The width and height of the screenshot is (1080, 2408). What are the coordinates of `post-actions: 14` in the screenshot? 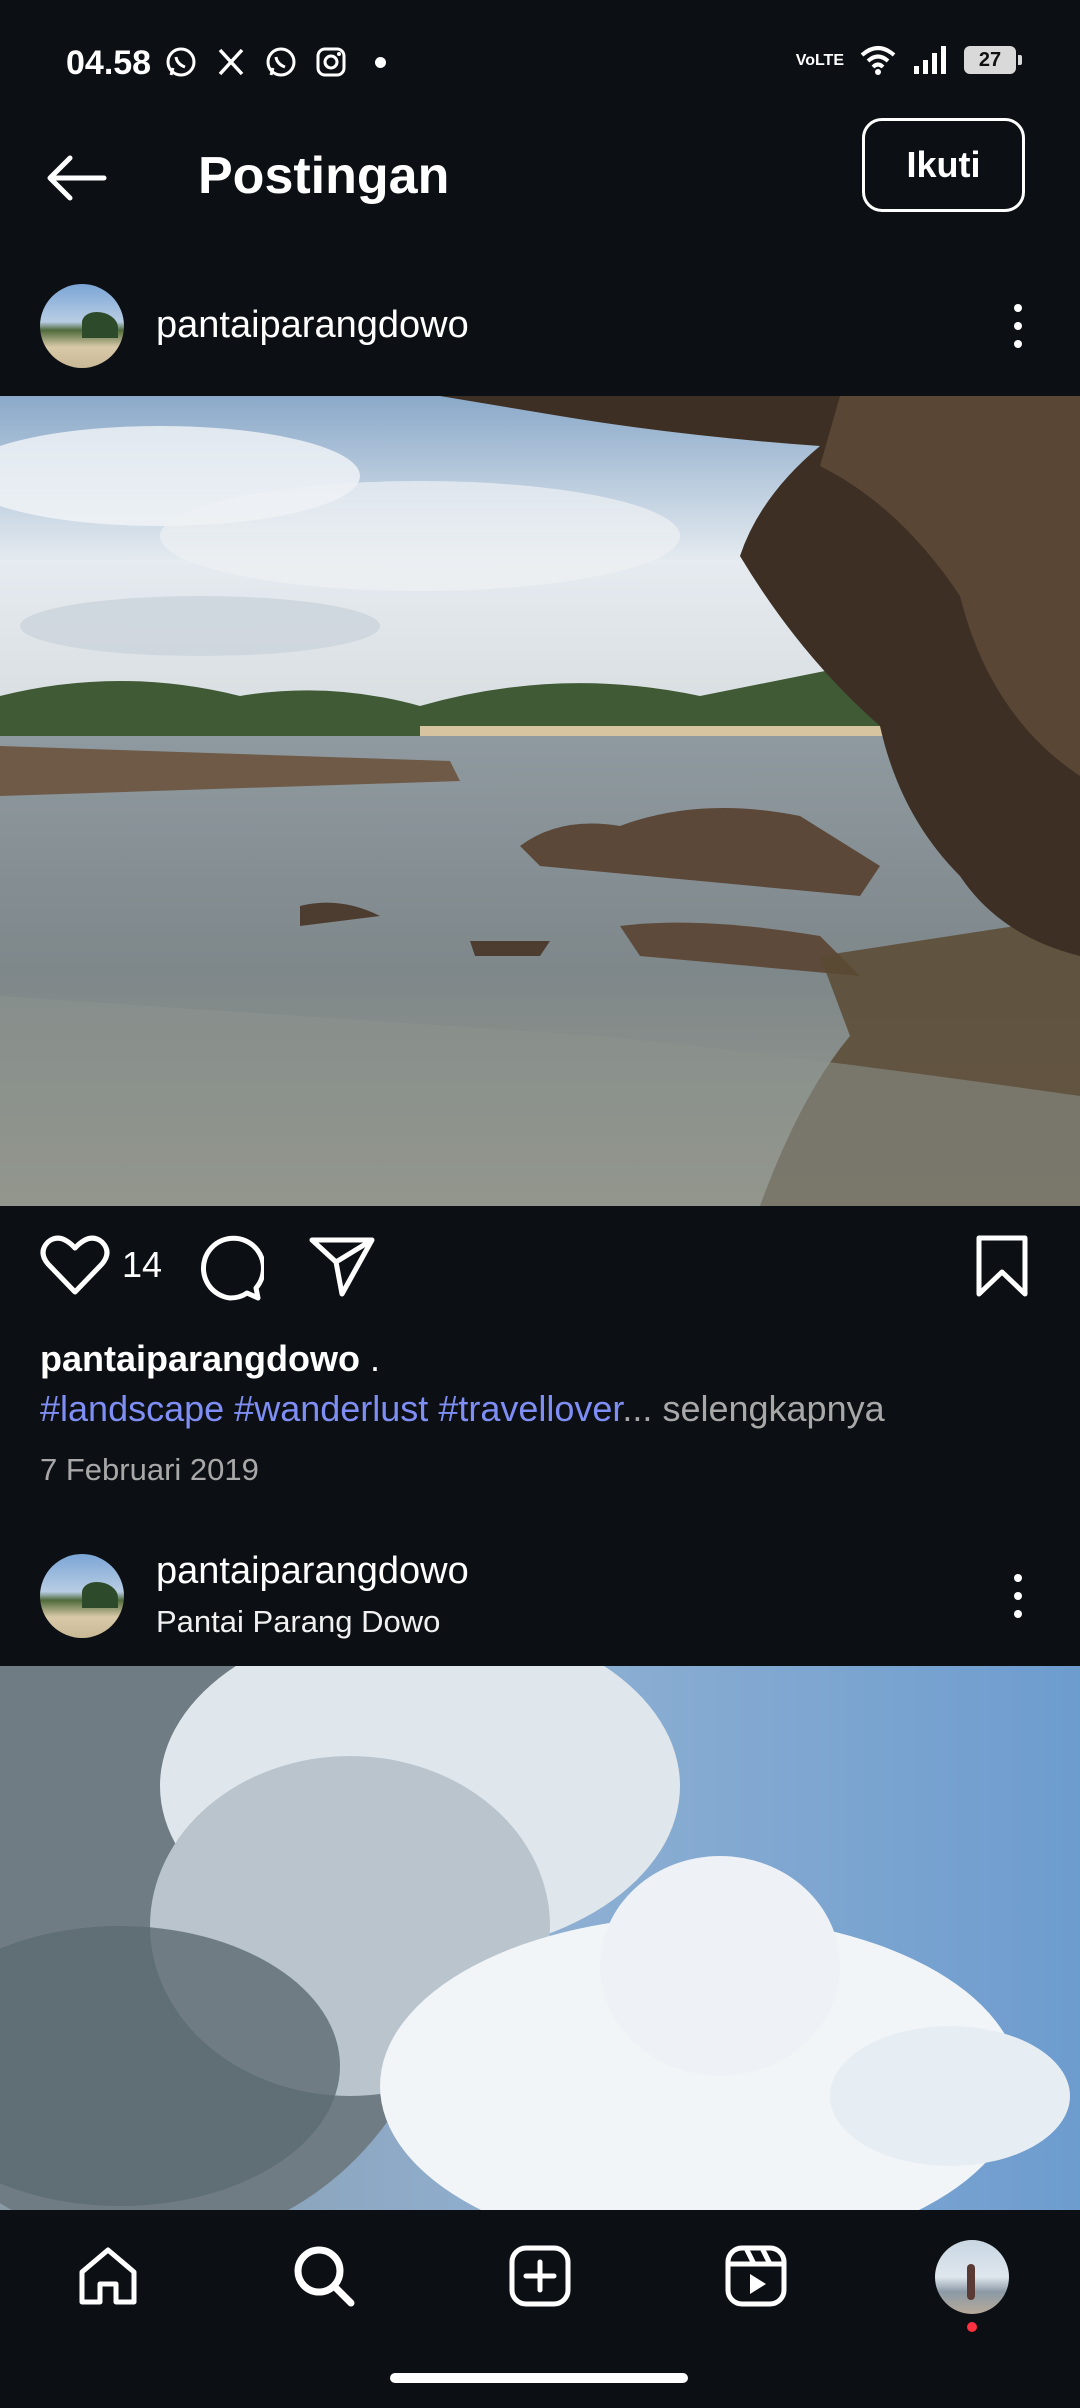 It's located at (540, 1270).